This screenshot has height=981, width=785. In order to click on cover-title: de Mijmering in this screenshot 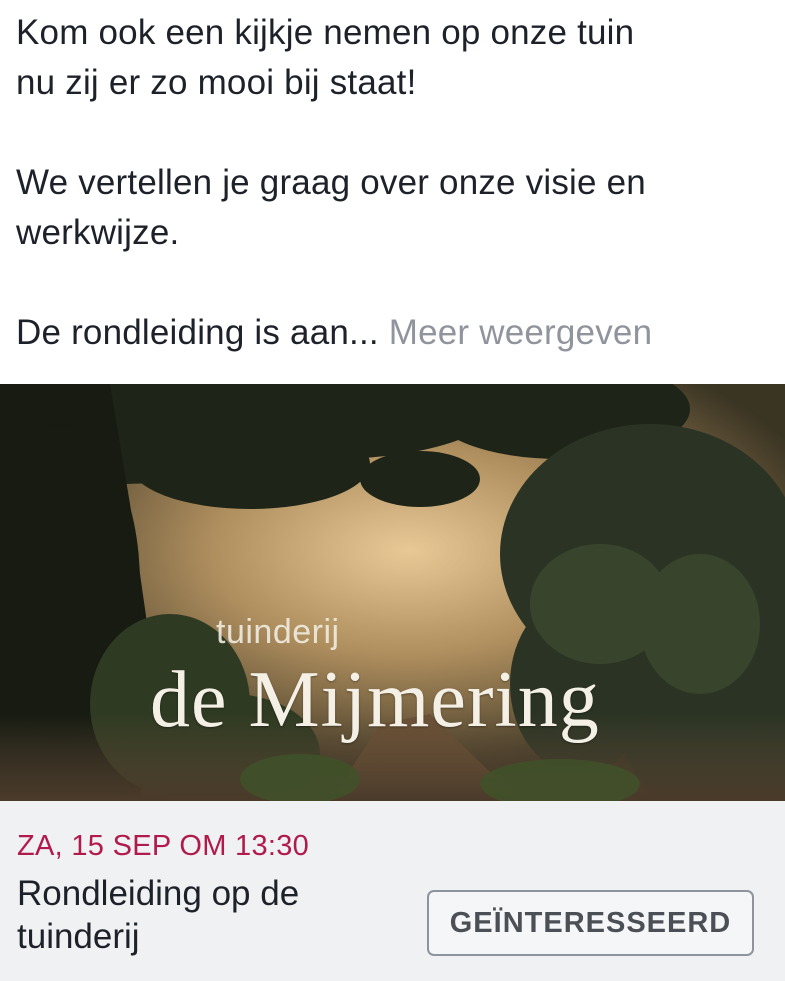, I will do `click(375, 700)`.